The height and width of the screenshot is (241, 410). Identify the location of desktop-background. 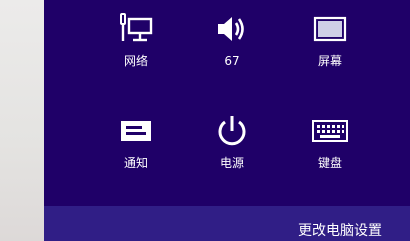
(22, 120).